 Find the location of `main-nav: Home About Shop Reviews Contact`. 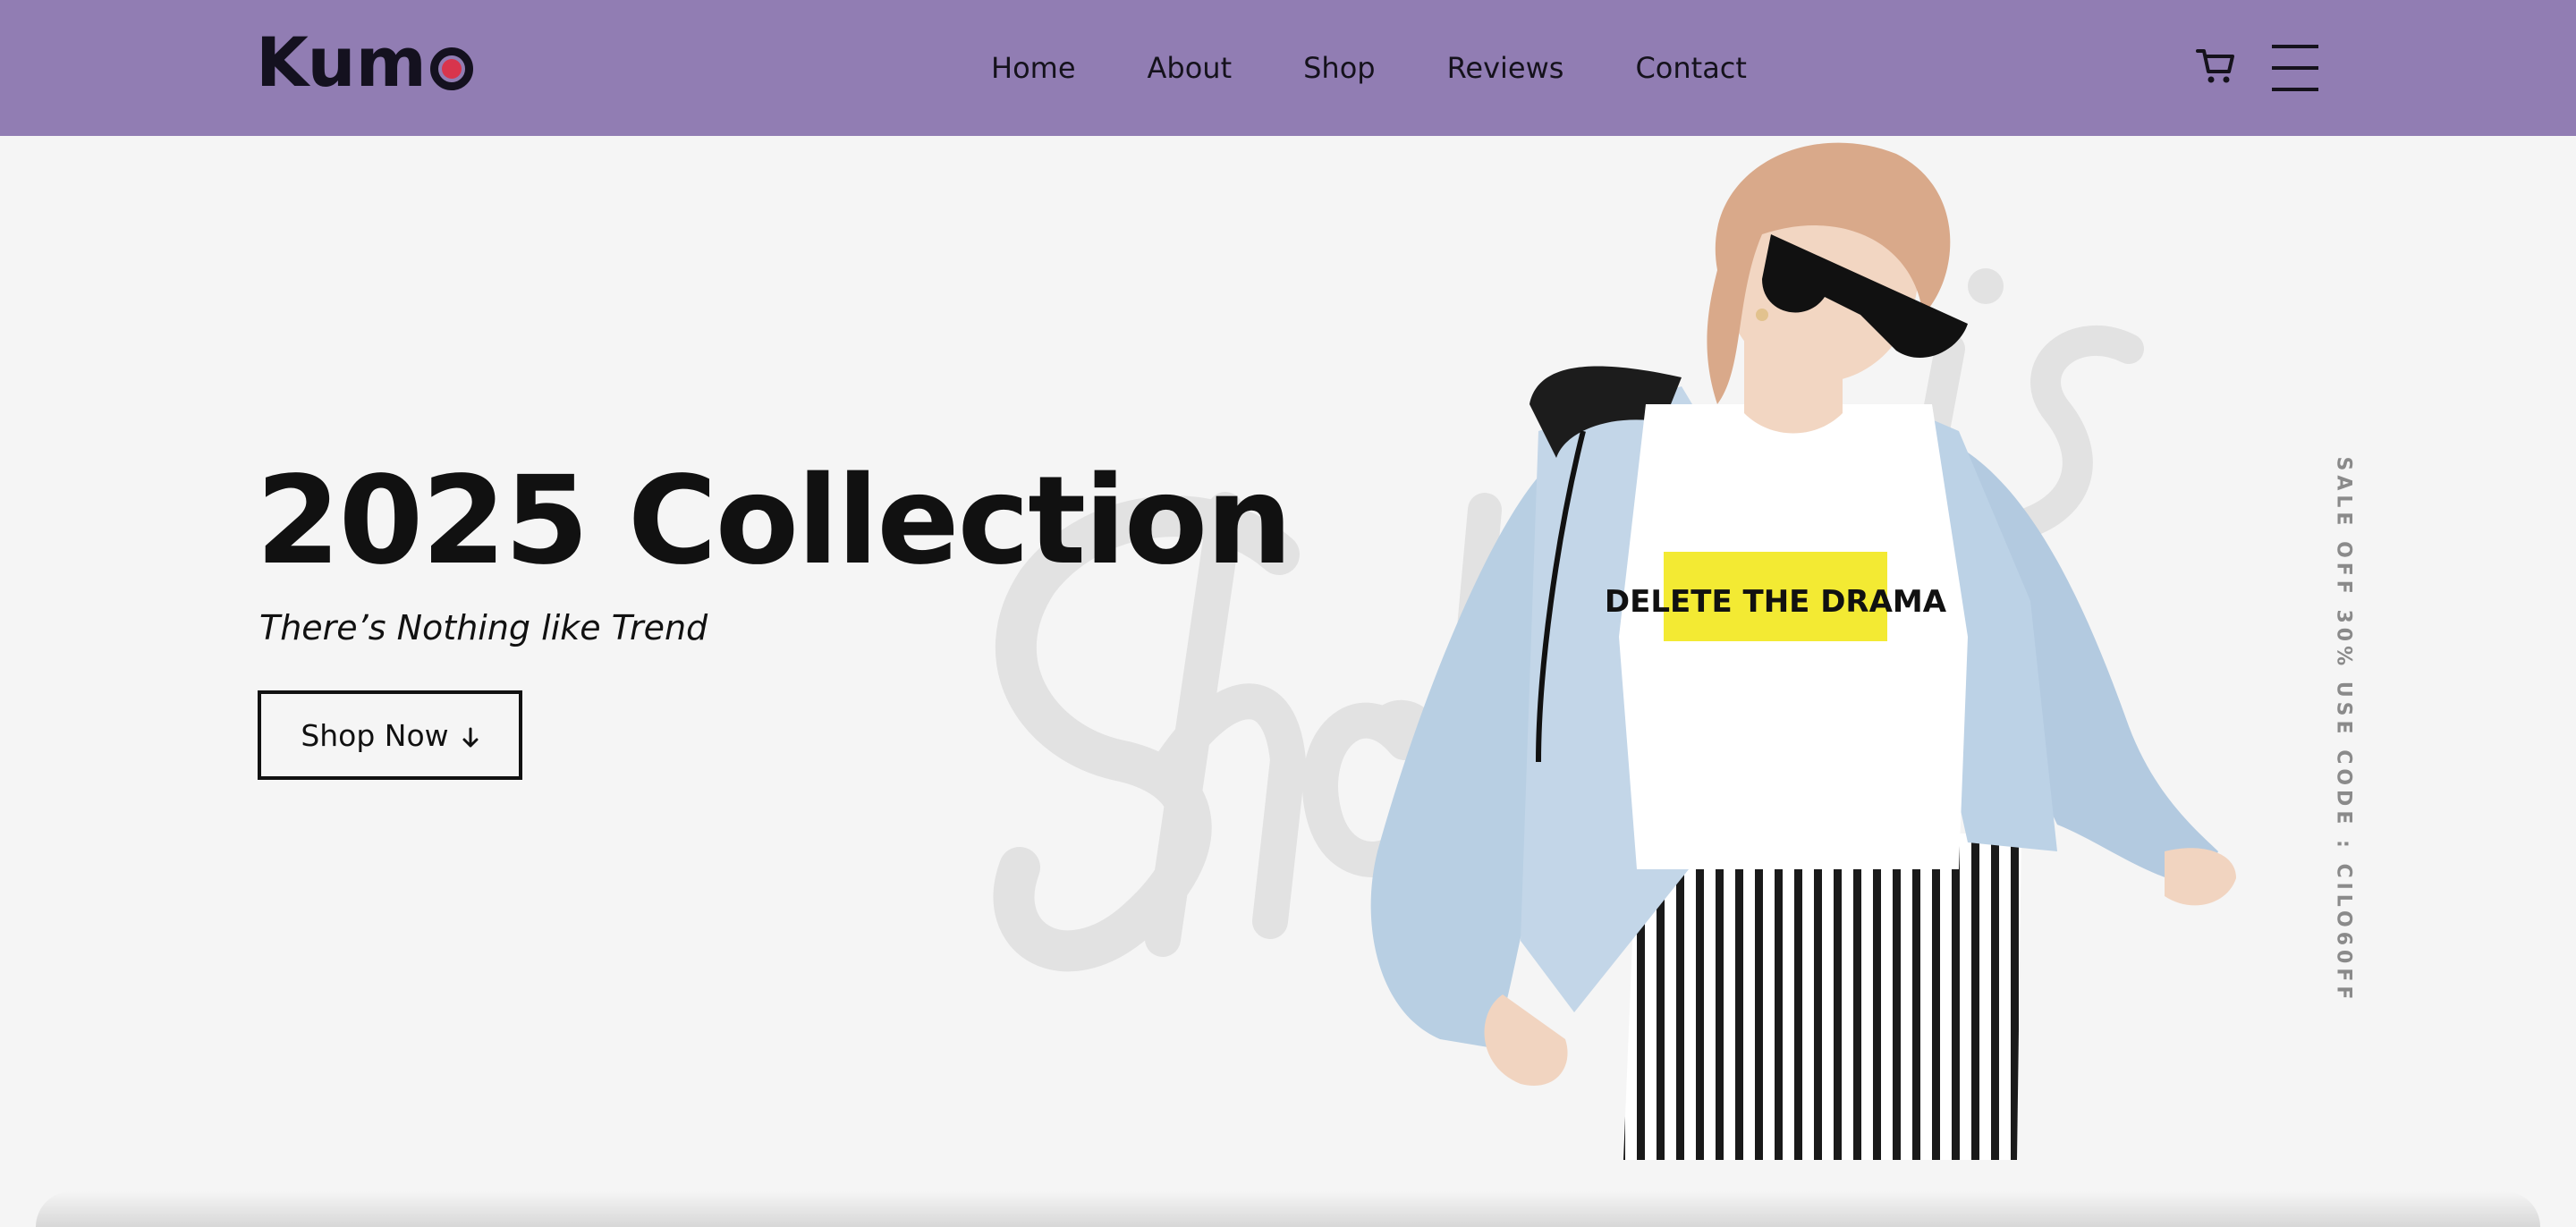

main-nav: Home About Shop Reviews Contact is located at coordinates (1404, 68).